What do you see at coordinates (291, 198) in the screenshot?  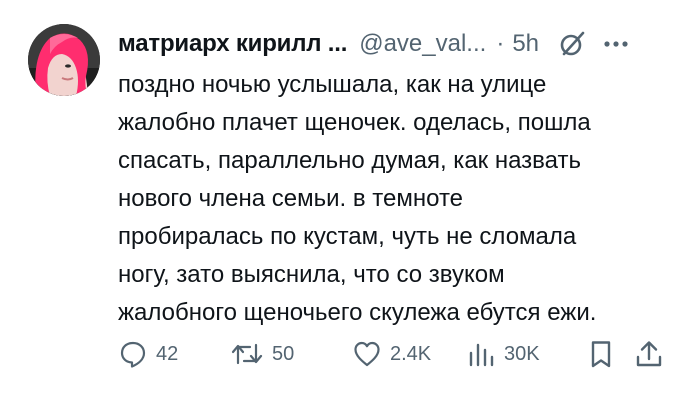 I see `tweet-text-line: нового члена семьи. в темноте` at bounding box center [291, 198].